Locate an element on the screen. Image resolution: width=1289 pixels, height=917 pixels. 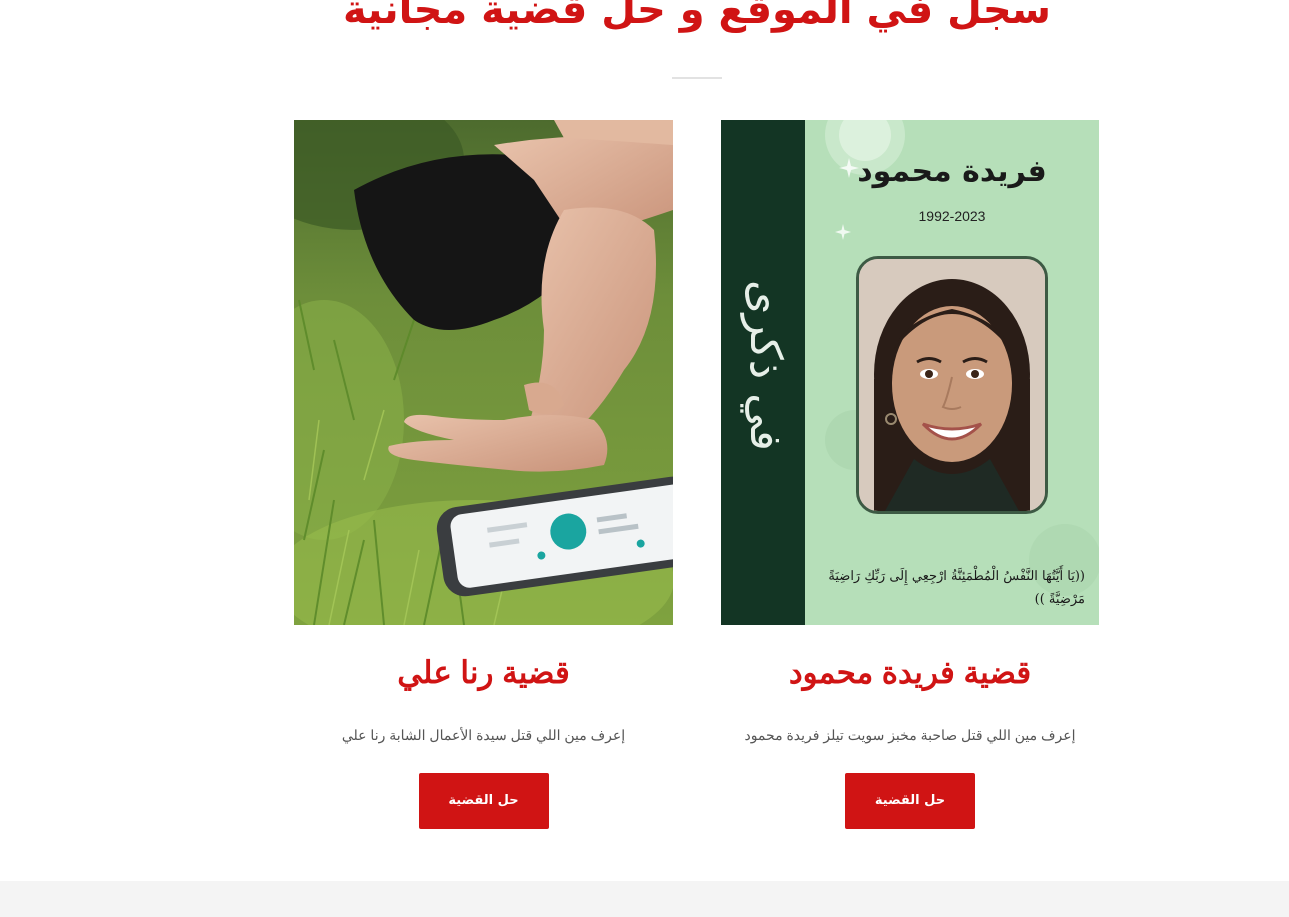
poster-in-memory-text: في ذكرى is located at coordinates (765, 365).